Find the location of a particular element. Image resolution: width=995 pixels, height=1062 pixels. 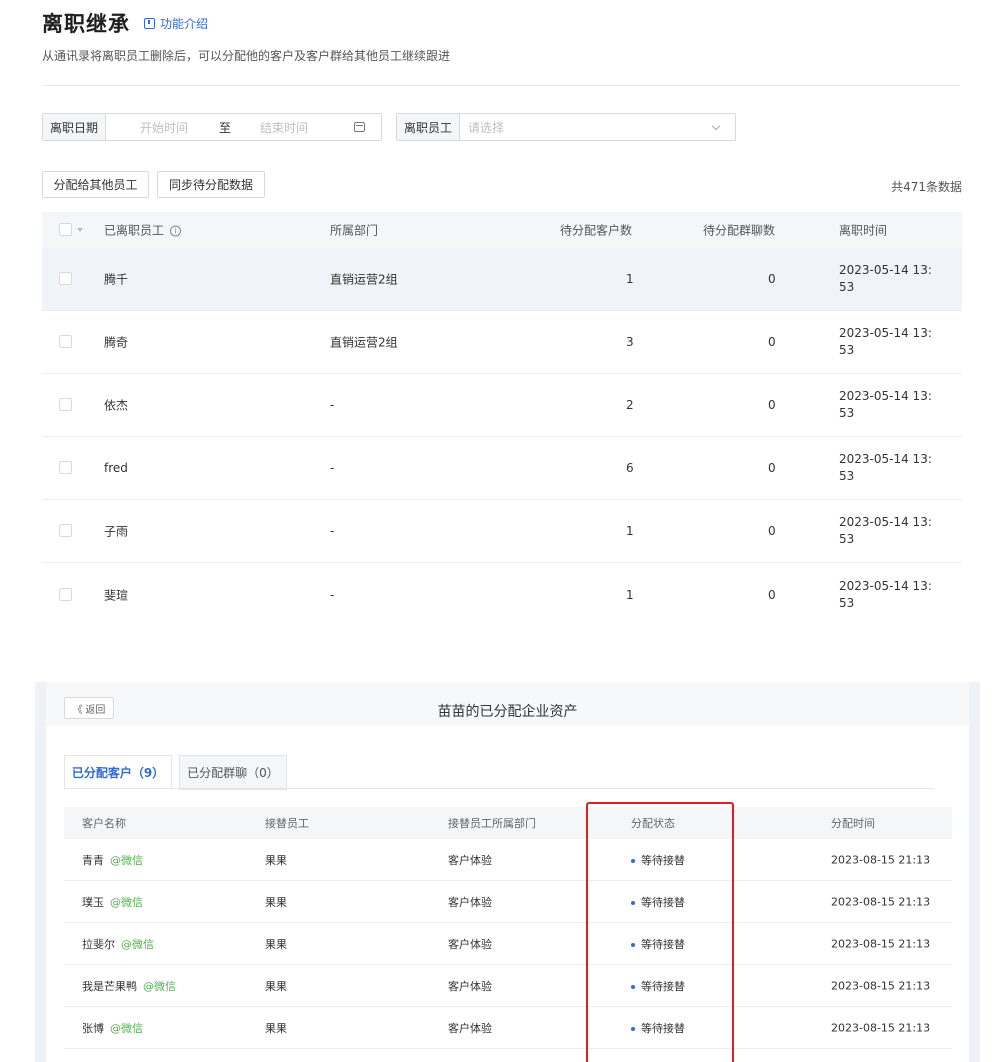

pending-customers: 1 is located at coordinates (630, 531).